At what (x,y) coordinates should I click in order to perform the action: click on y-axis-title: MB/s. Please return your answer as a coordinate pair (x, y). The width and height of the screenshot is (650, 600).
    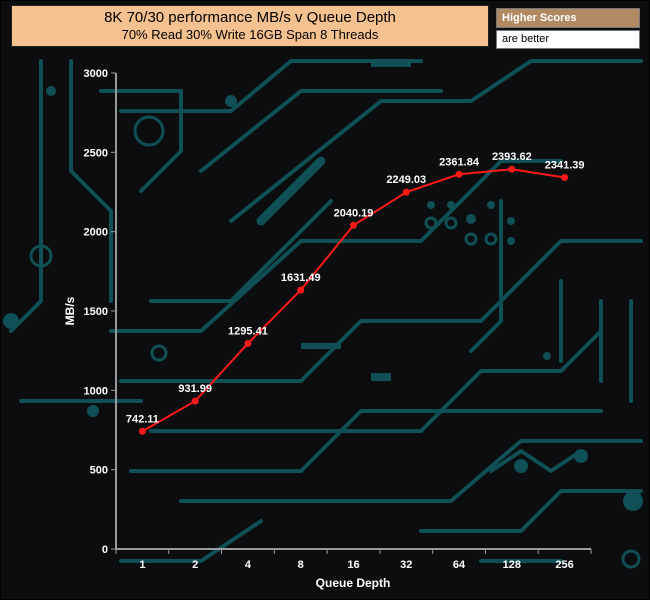
    Looking at the image, I should click on (70, 310).